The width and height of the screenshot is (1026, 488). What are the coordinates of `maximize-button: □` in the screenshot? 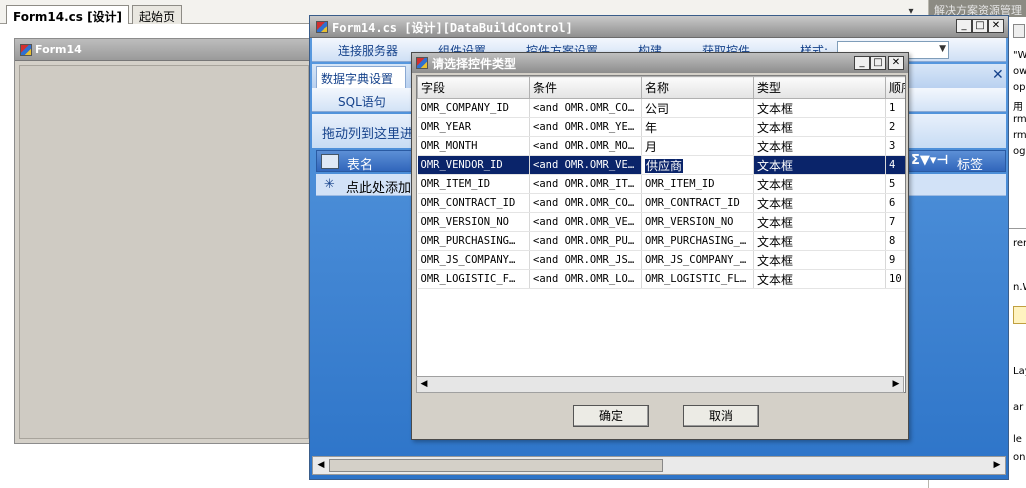 It's located at (980, 26).